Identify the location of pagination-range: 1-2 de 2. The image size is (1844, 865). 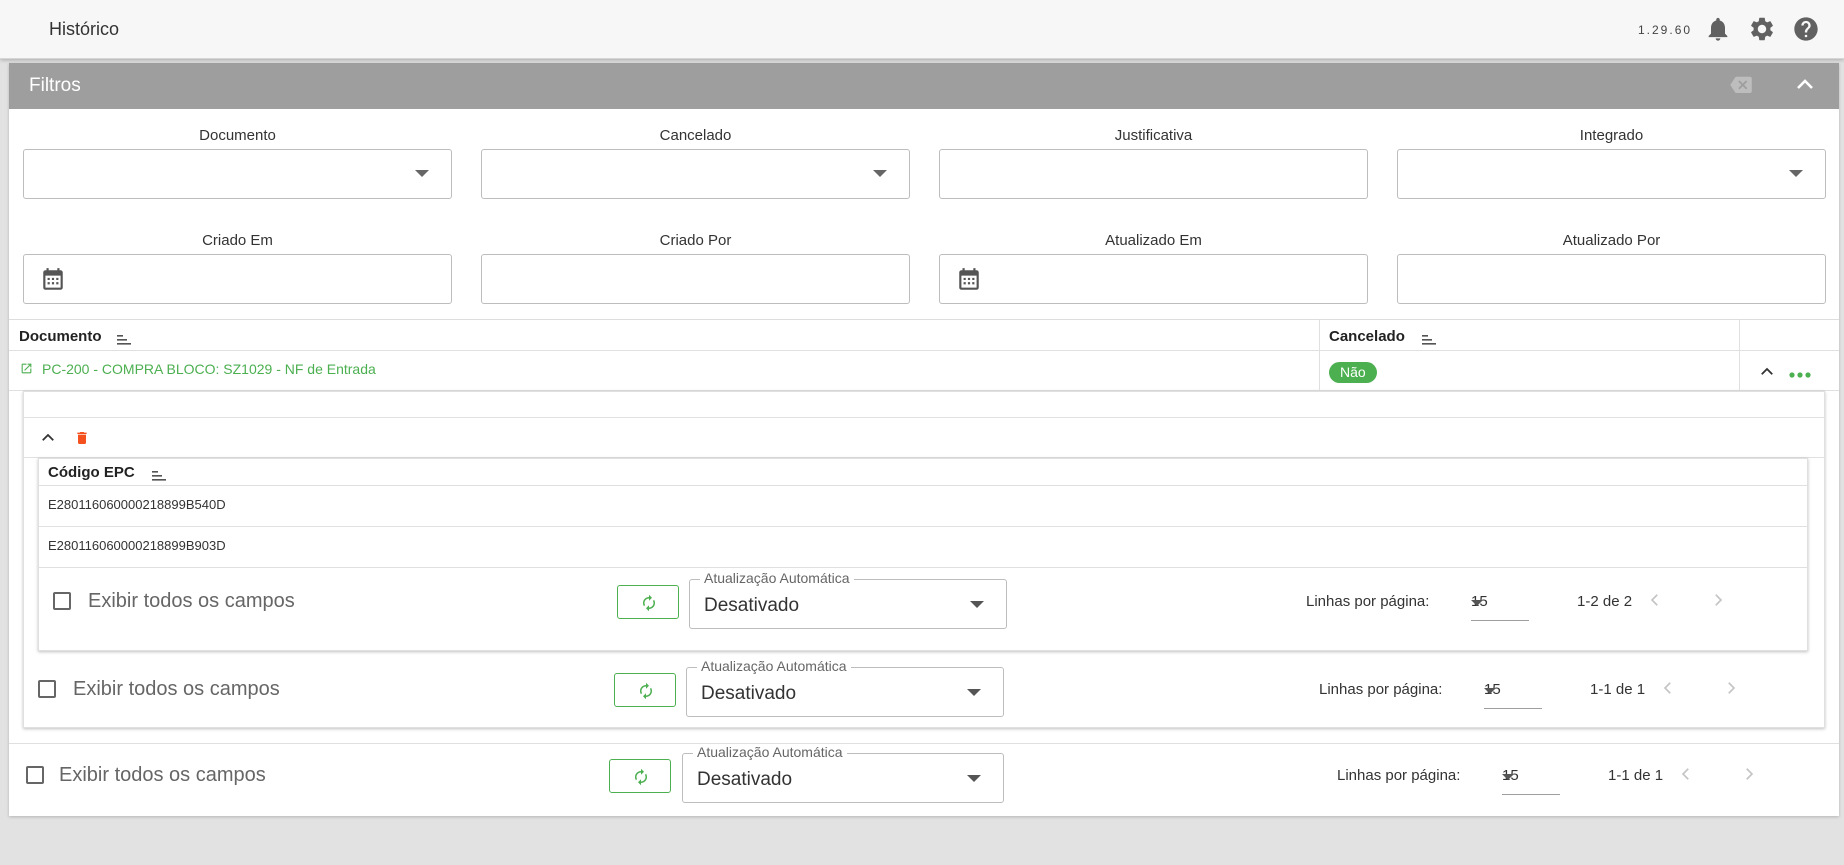
(1605, 601).